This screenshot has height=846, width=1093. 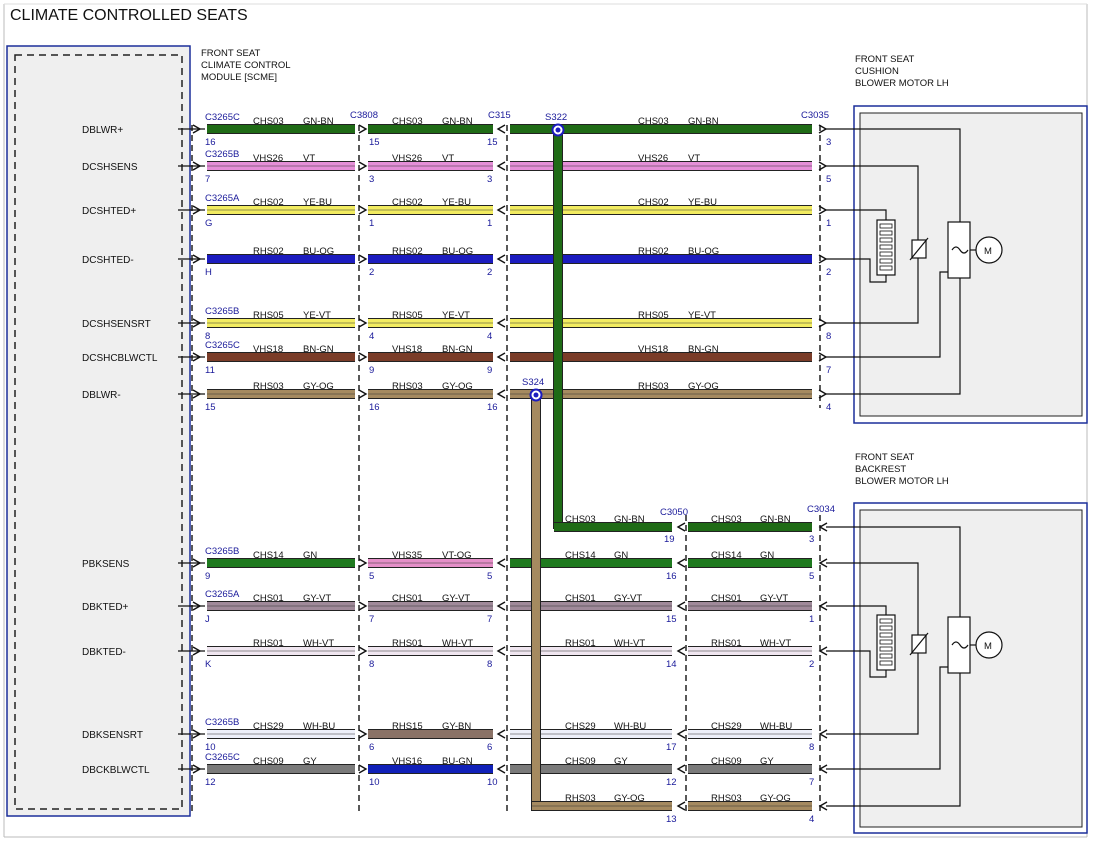 What do you see at coordinates (703, 349) in the screenshot?
I see `color-label: BN-GN` at bounding box center [703, 349].